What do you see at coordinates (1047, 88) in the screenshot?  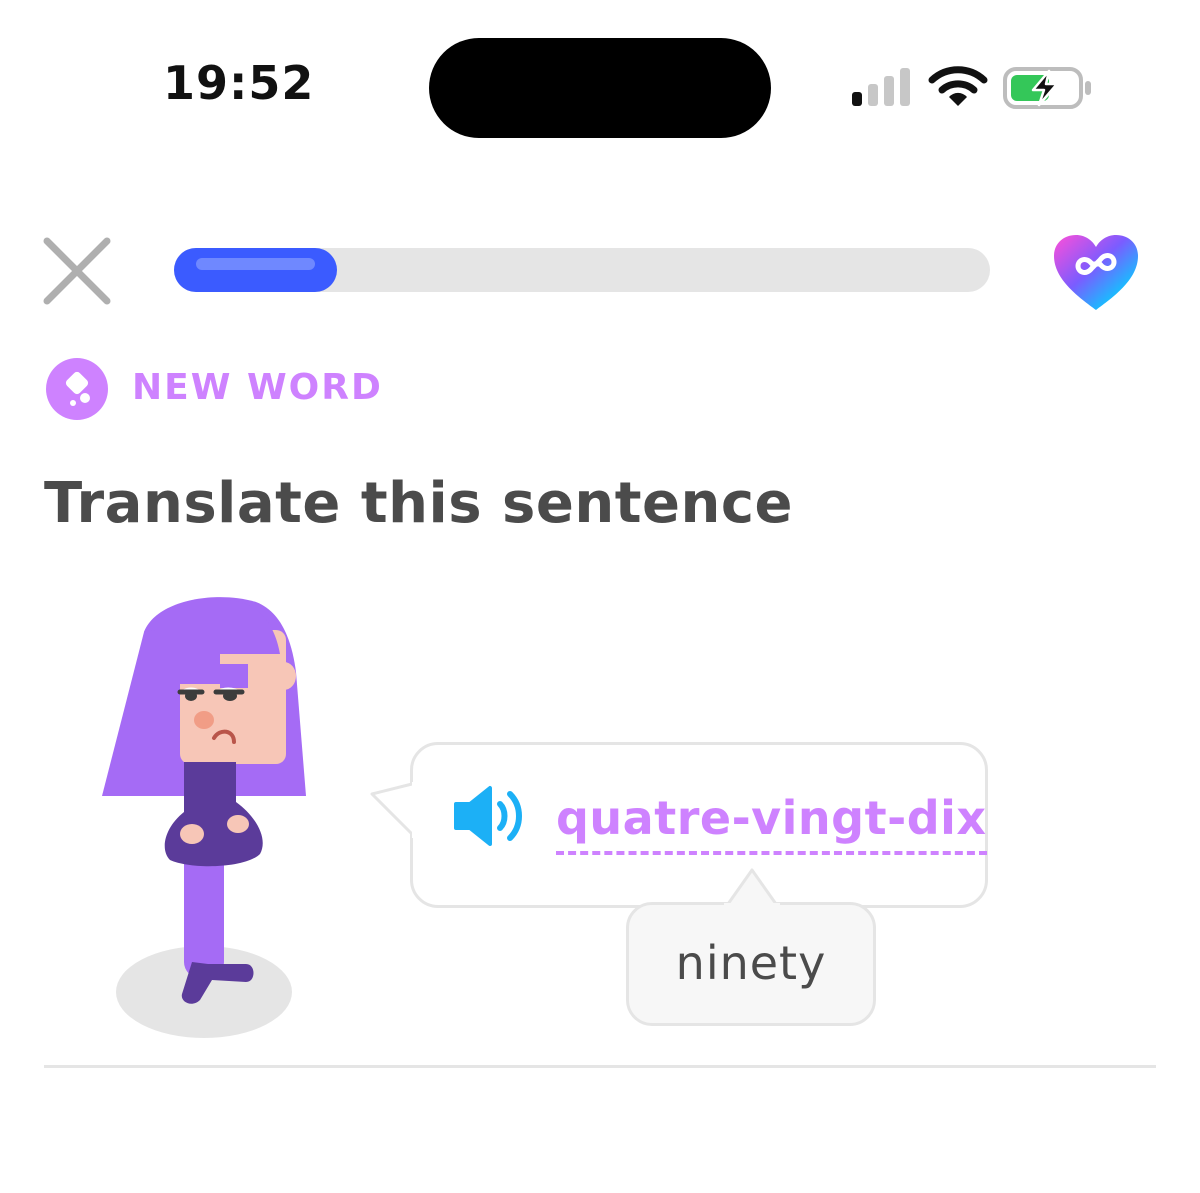 I see `battery-charging-icon` at bounding box center [1047, 88].